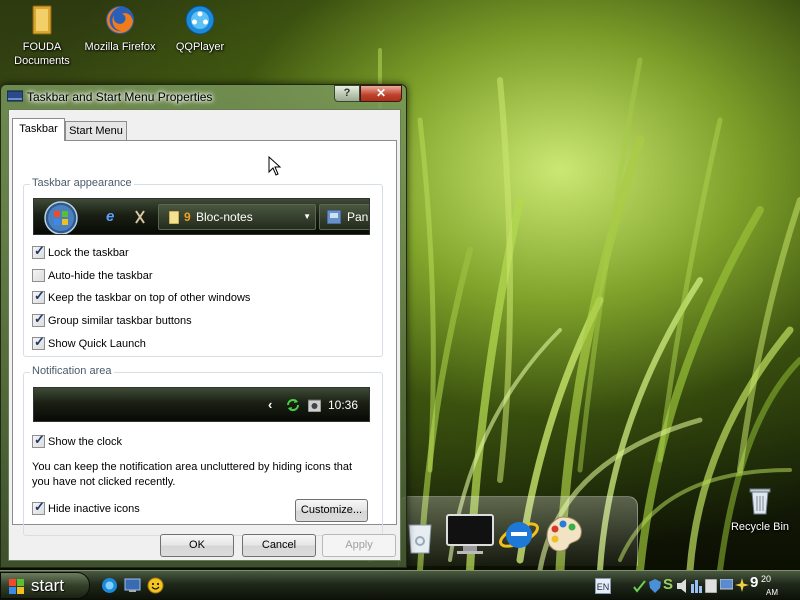 Image resolution: width=800 pixels, height=600 pixels. I want to click on start-orb-icon, so click(61, 217).